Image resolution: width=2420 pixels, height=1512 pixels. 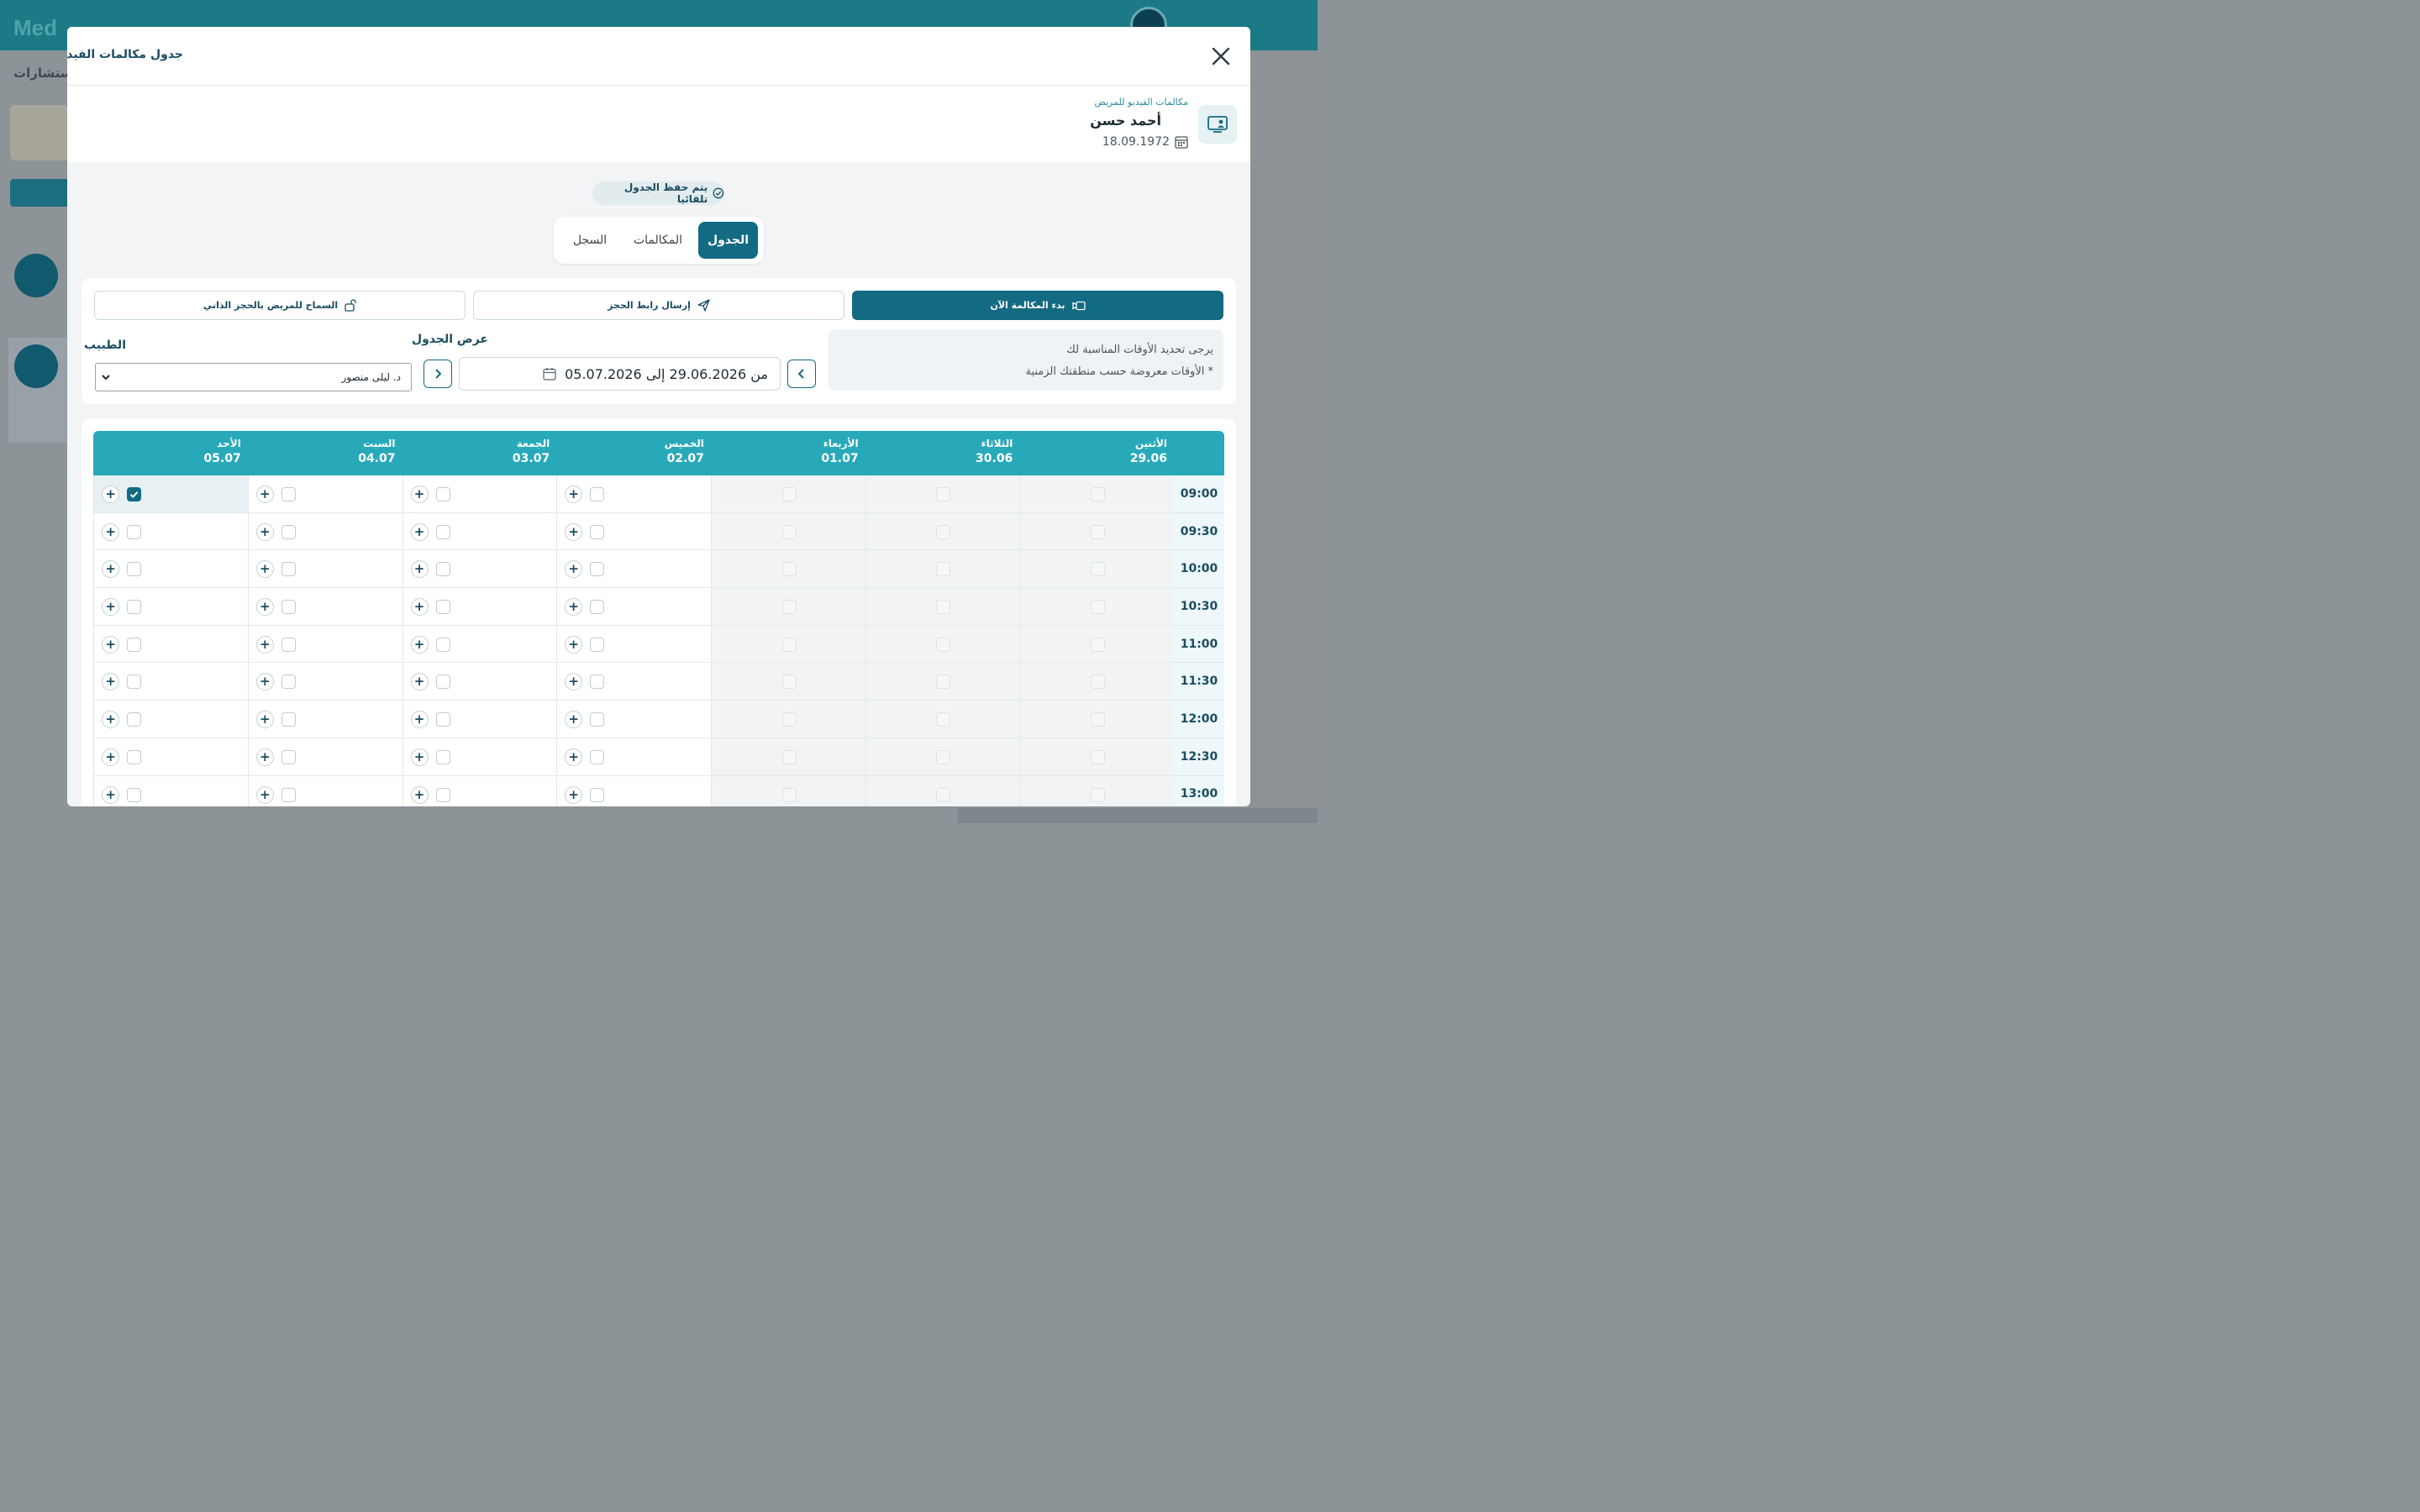 I want to click on tab-log: السجل, so click(x=589, y=240).